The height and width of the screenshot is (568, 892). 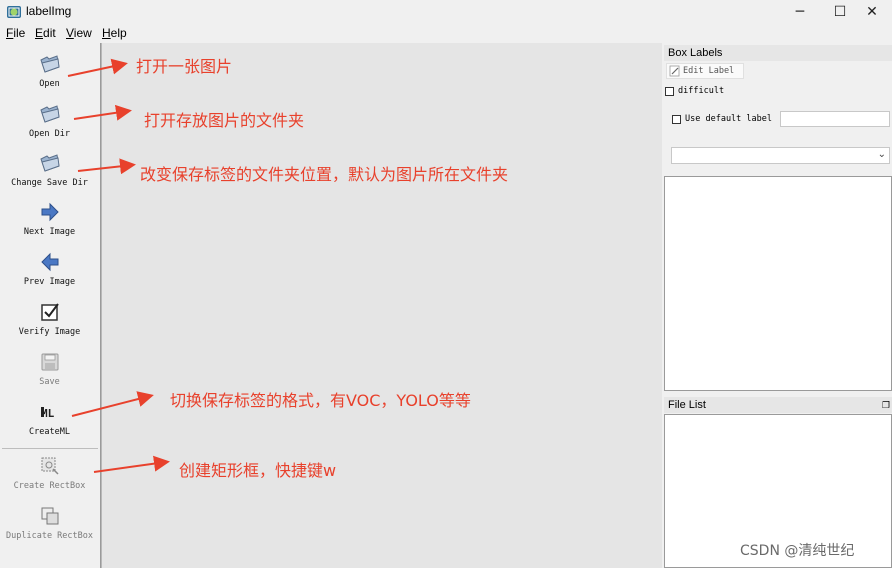 What do you see at coordinates (49, 282) in the screenshot?
I see `prev-image-label: Prev Image` at bounding box center [49, 282].